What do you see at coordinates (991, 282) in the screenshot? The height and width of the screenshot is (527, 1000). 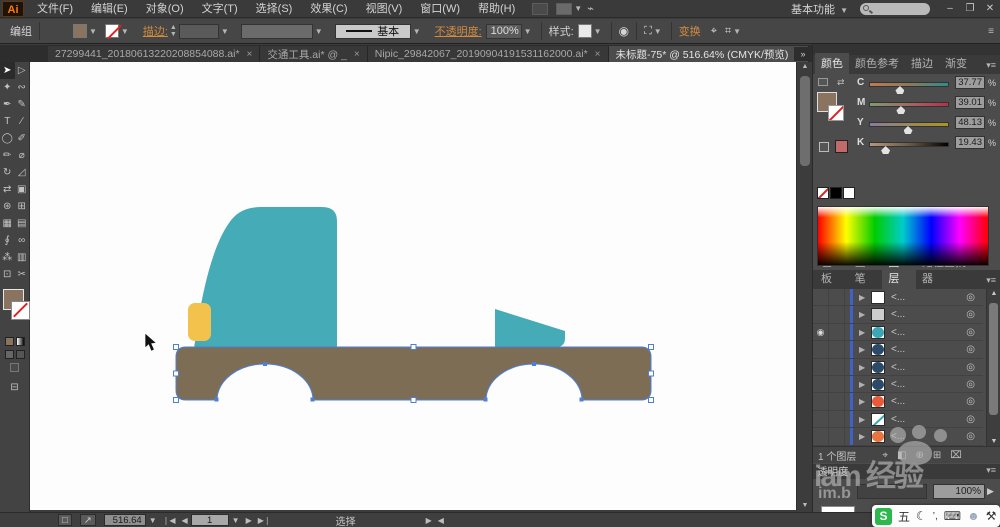 I see `layers-panel-menu-icon: ▾≡` at bounding box center [991, 282].